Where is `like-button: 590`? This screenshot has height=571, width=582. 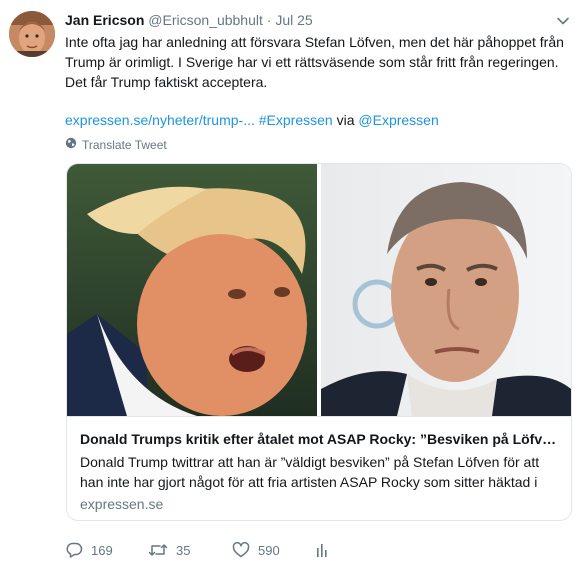
like-button: 590 is located at coordinates (273, 550).